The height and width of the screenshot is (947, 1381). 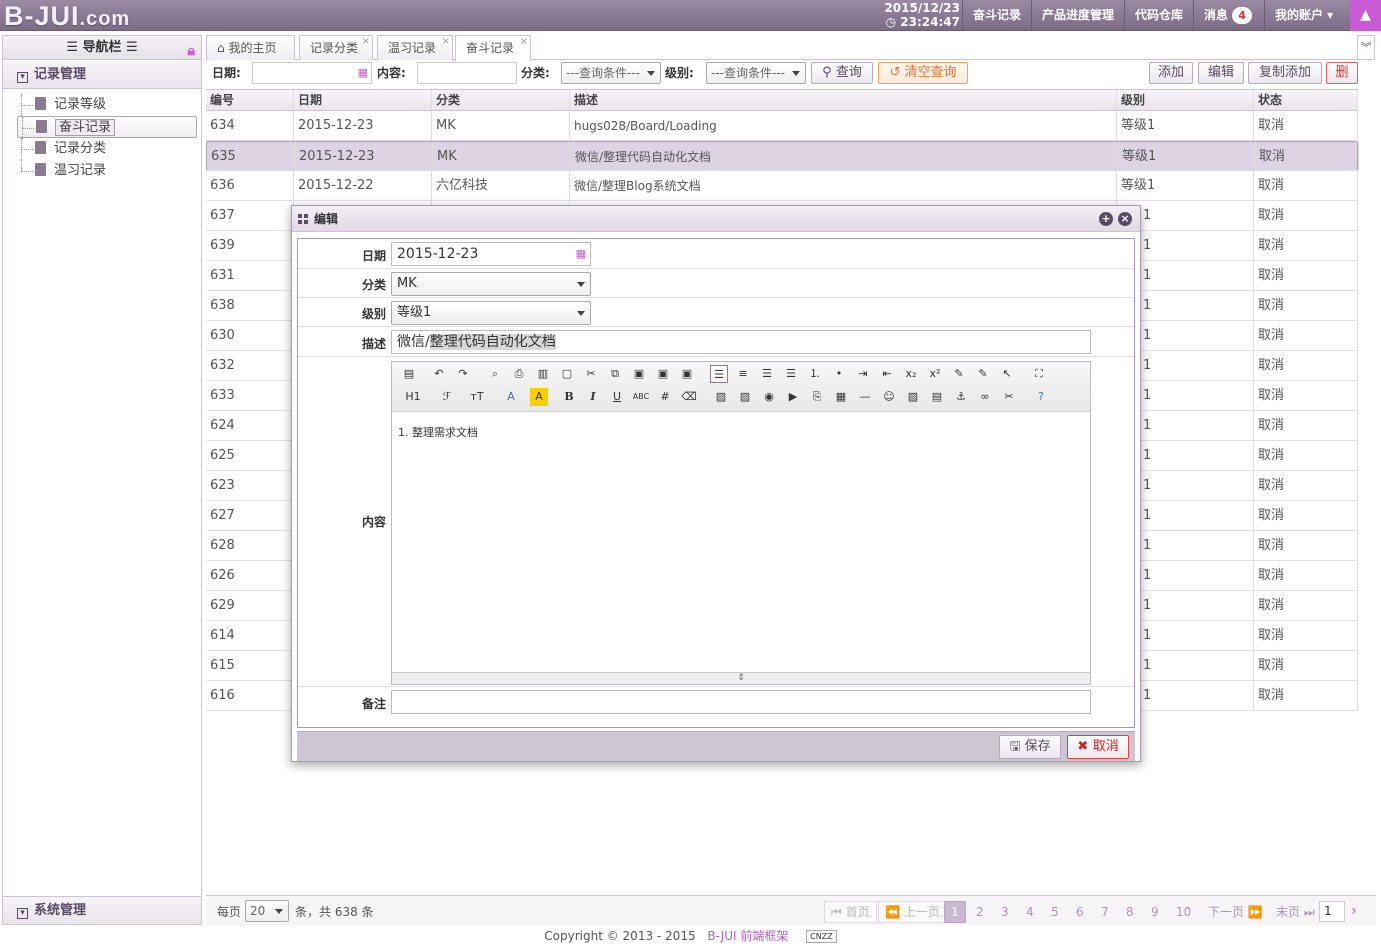 I want to click on col-header-level: 级别, so click(x=1185, y=100).